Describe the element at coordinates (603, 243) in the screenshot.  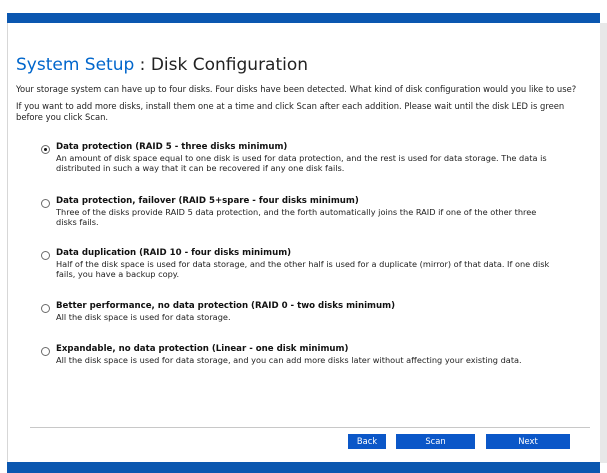
I see `scrollbar` at that location.